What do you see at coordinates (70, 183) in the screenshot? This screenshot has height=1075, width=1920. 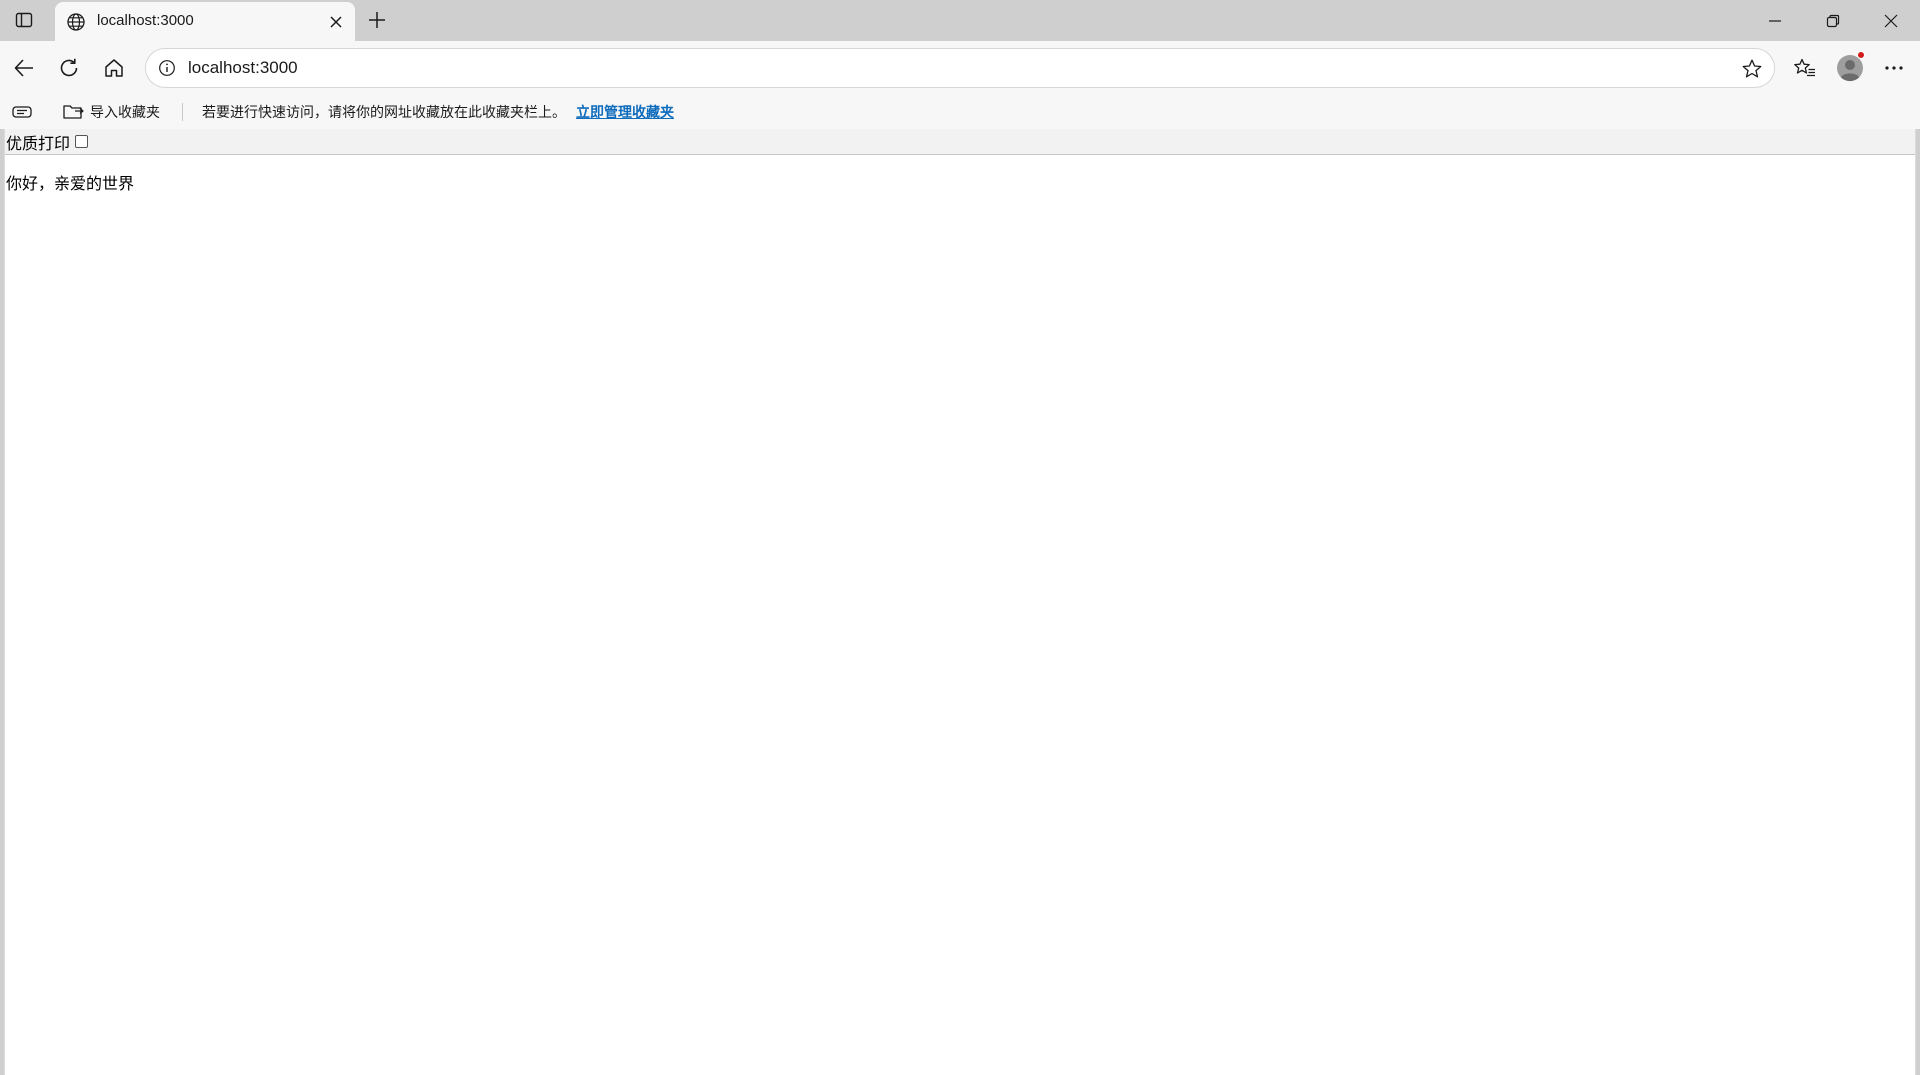 I see `page-greeting-text: 你好，亲爱的世界` at bounding box center [70, 183].